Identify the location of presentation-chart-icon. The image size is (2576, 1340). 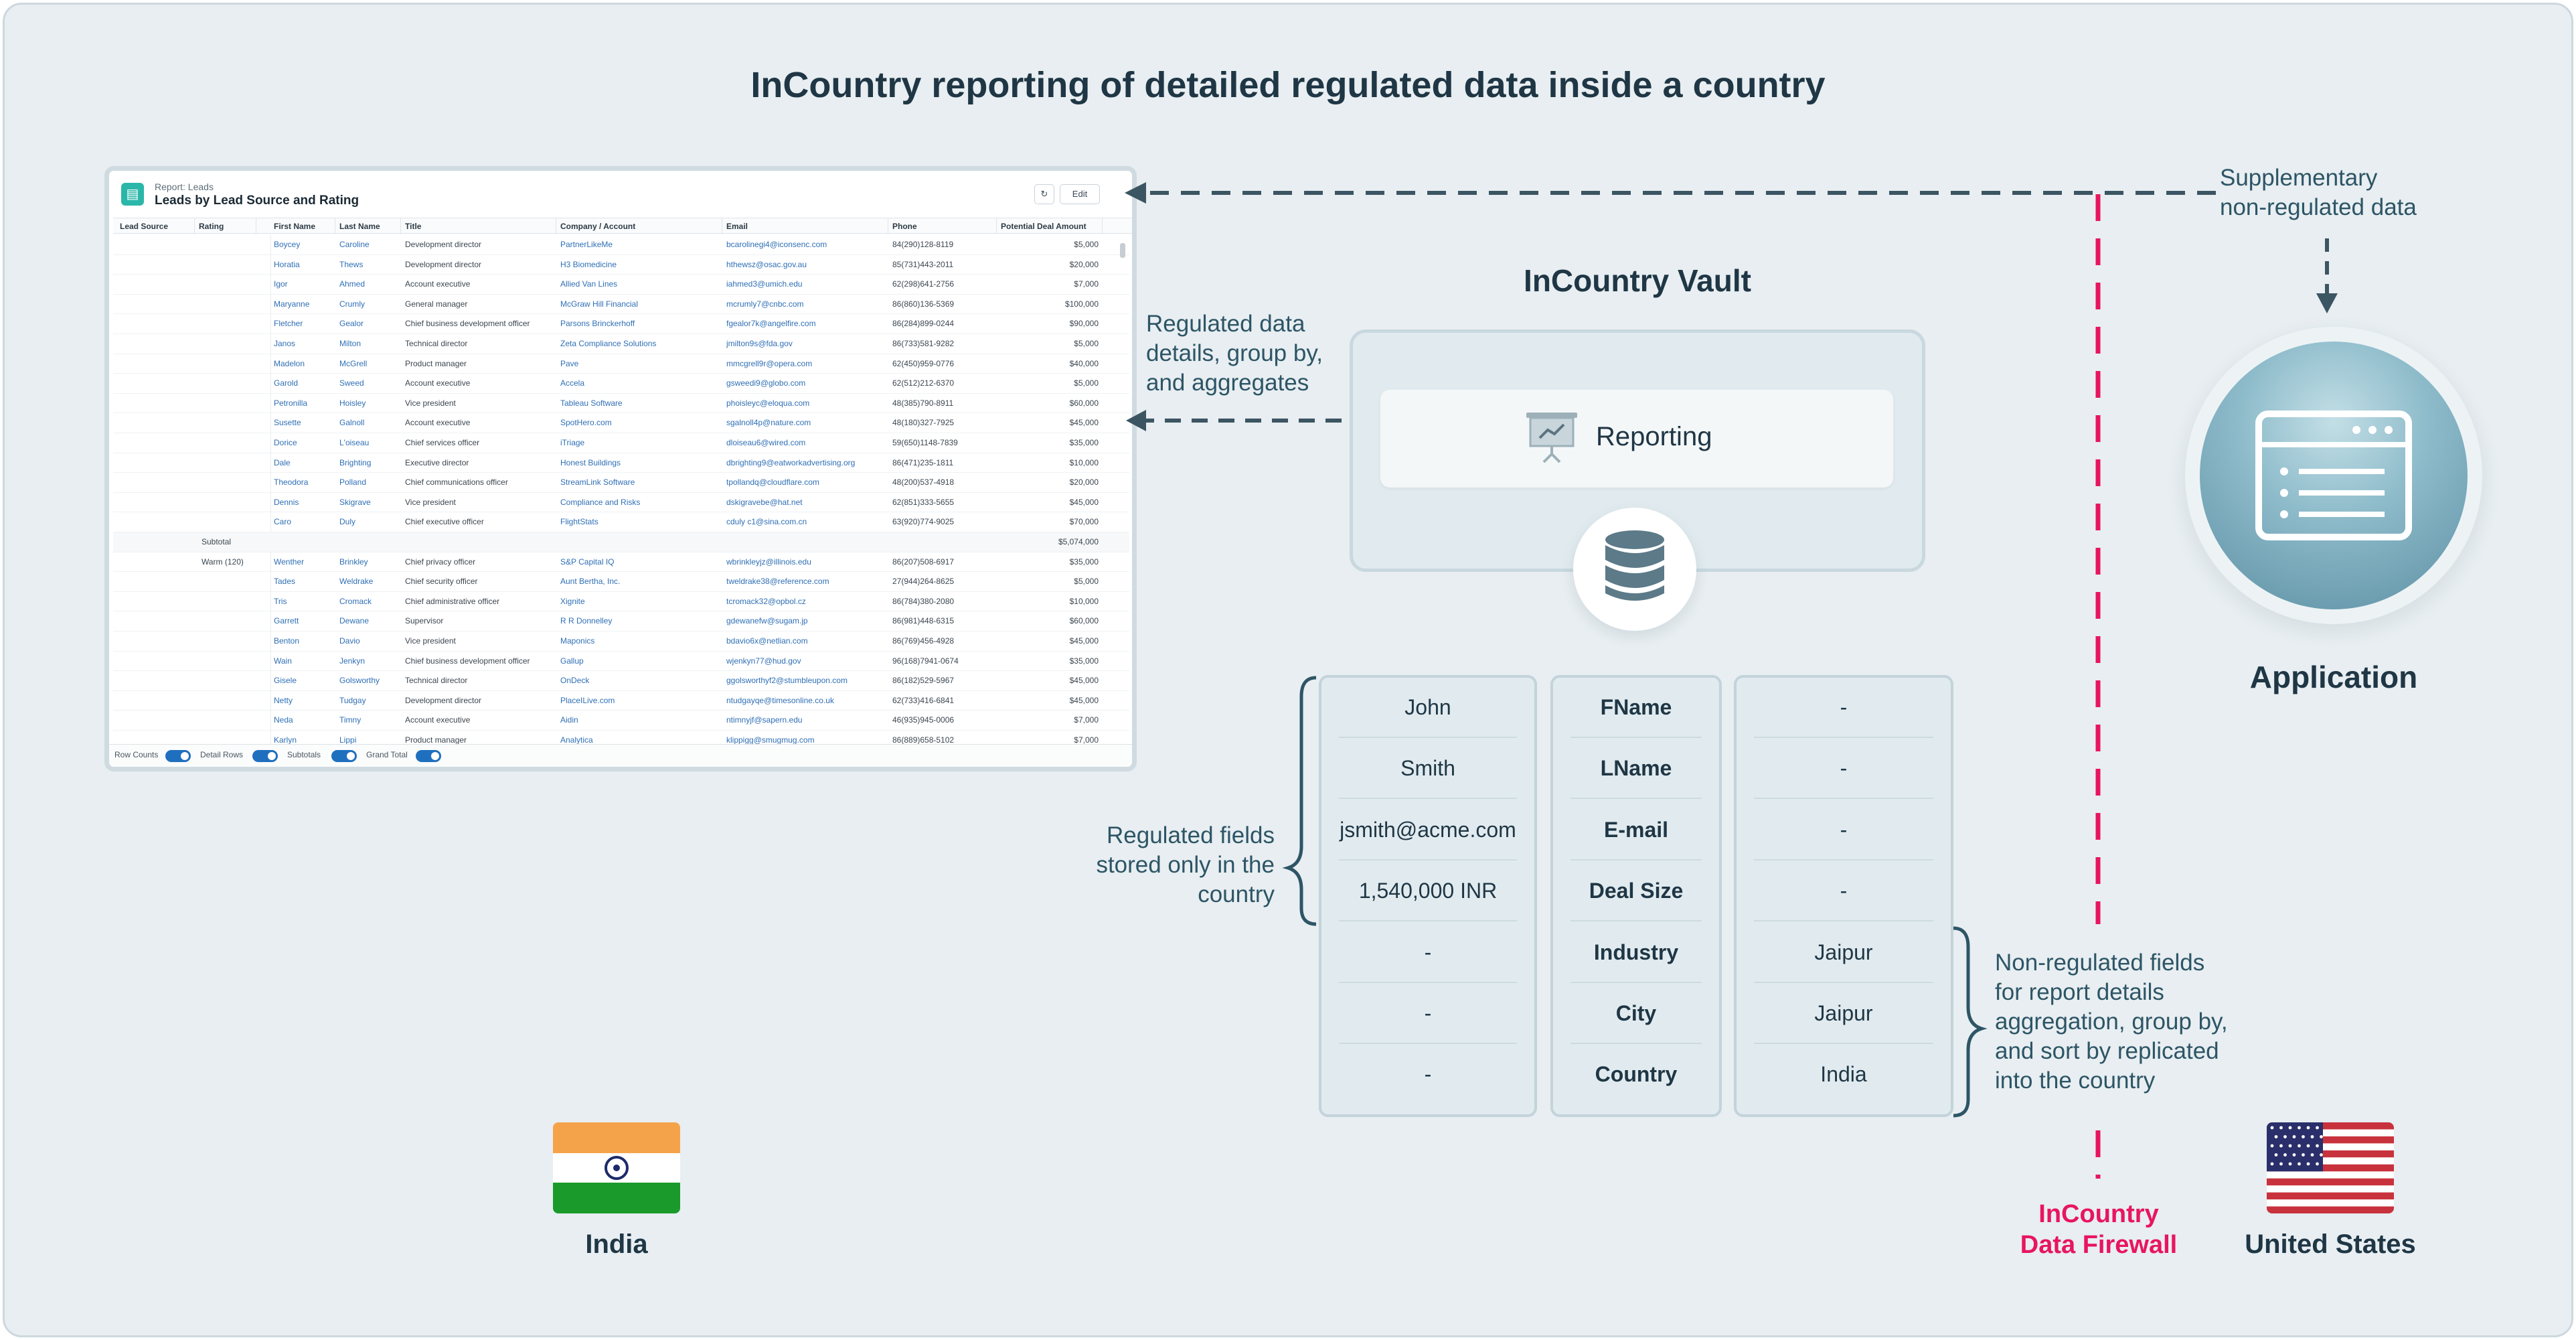
(1551, 438).